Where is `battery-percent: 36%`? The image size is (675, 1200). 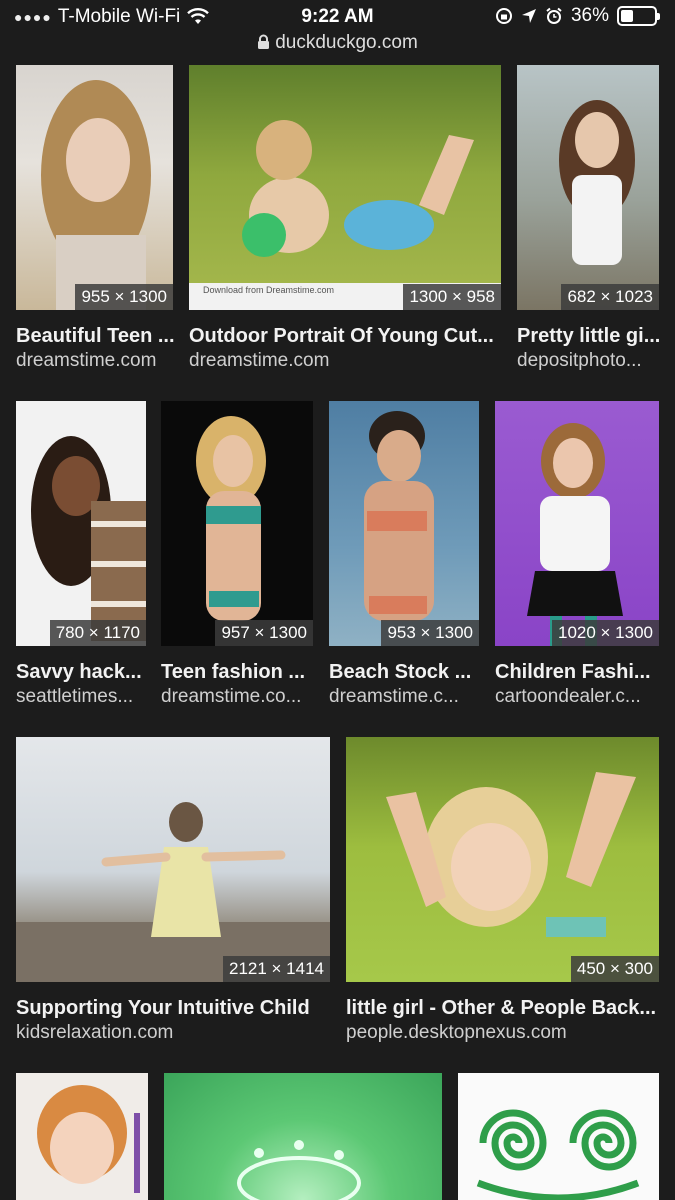
battery-percent: 36% is located at coordinates (589, 15).